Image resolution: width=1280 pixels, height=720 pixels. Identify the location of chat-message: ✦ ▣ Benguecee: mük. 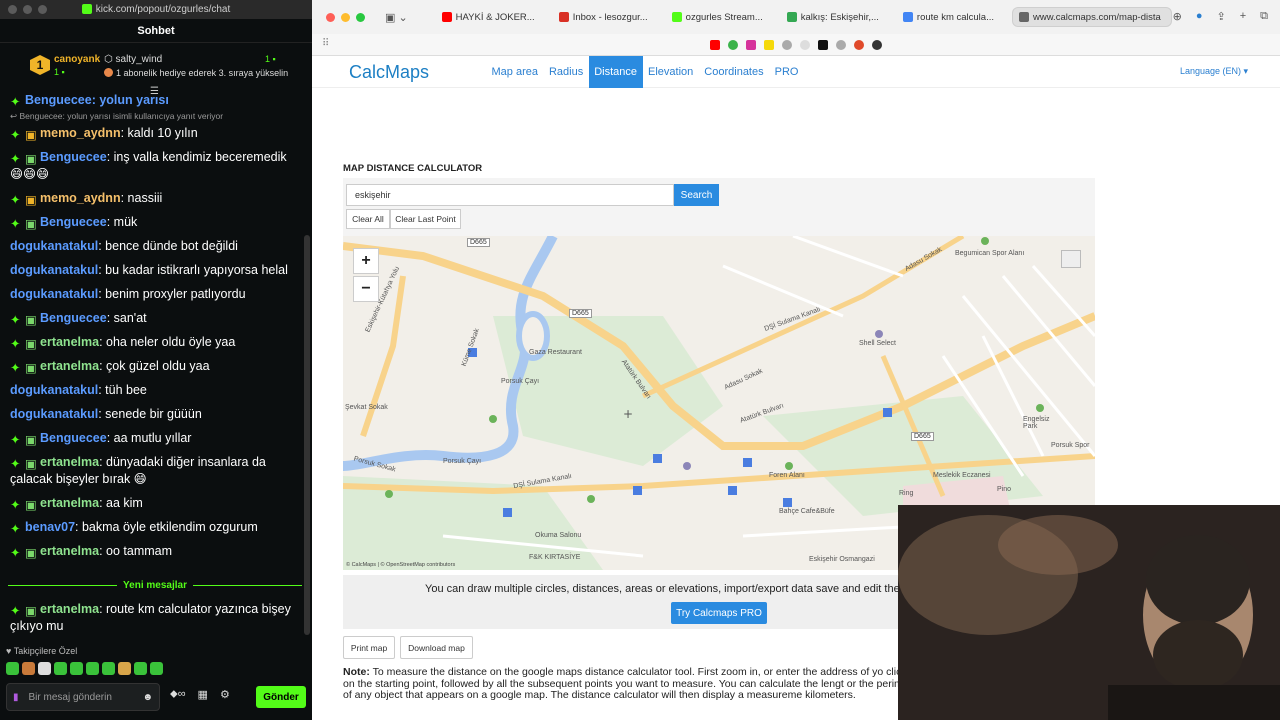
(74, 223).